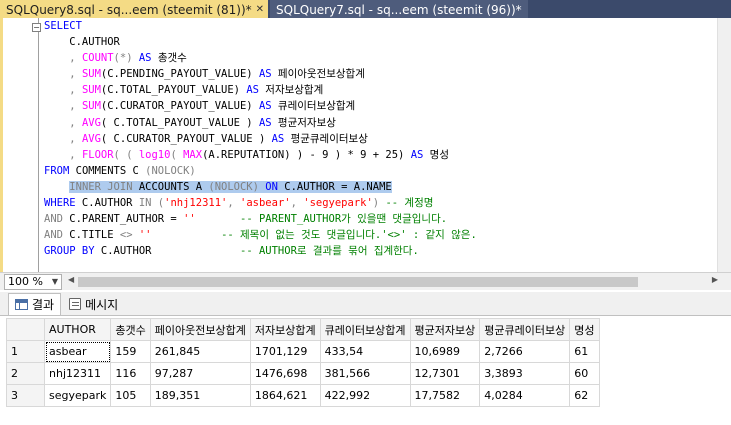 The height and width of the screenshot is (425, 731). I want to click on grid-cell: 12,7301, so click(445, 373).